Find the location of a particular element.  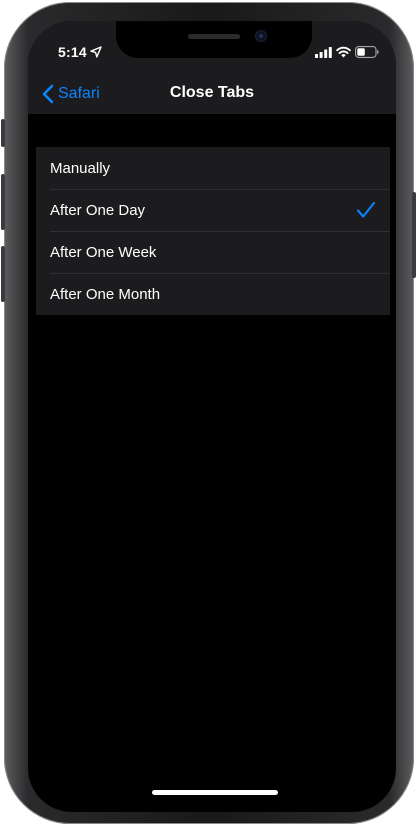

option-after-one-month: After One Month is located at coordinates (213, 294).